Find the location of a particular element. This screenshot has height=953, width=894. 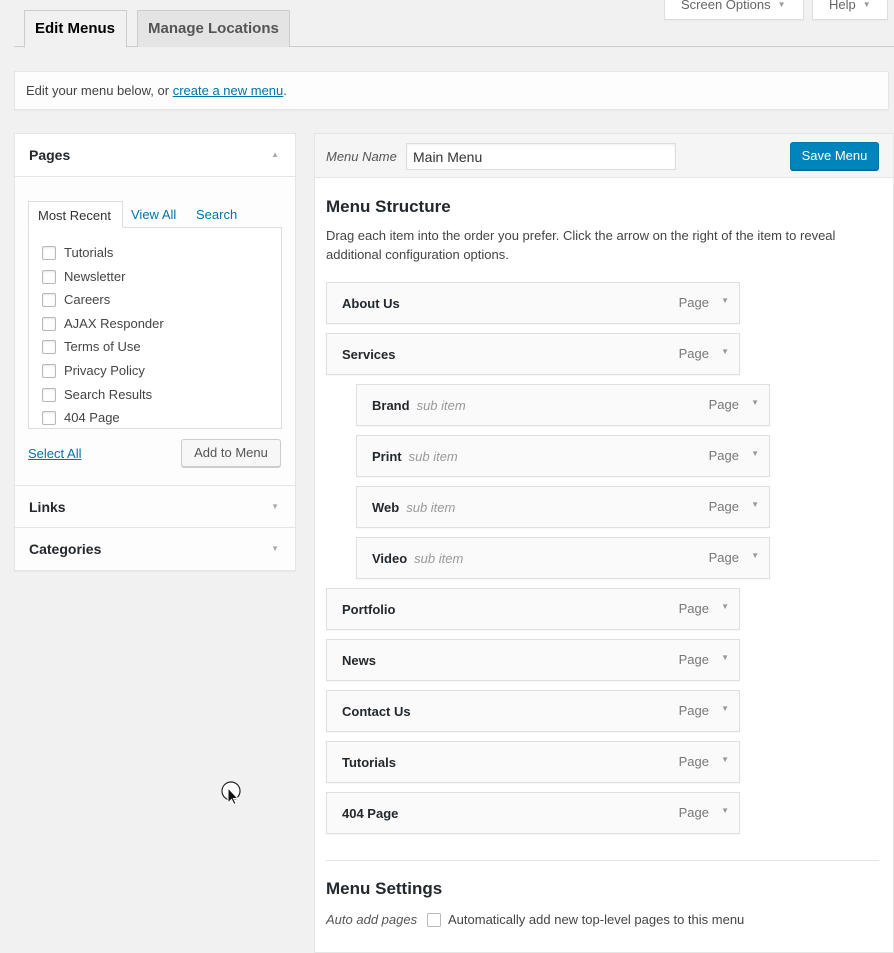

page-checklist-item: Careers is located at coordinates (155, 300).